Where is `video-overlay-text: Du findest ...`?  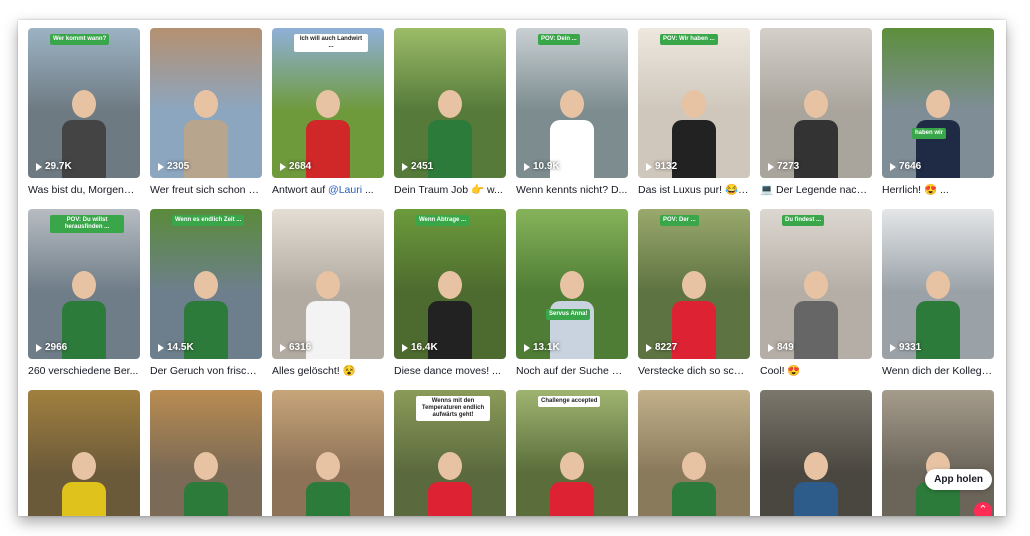
video-overlay-text: Du findest ... is located at coordinates (803, 220).